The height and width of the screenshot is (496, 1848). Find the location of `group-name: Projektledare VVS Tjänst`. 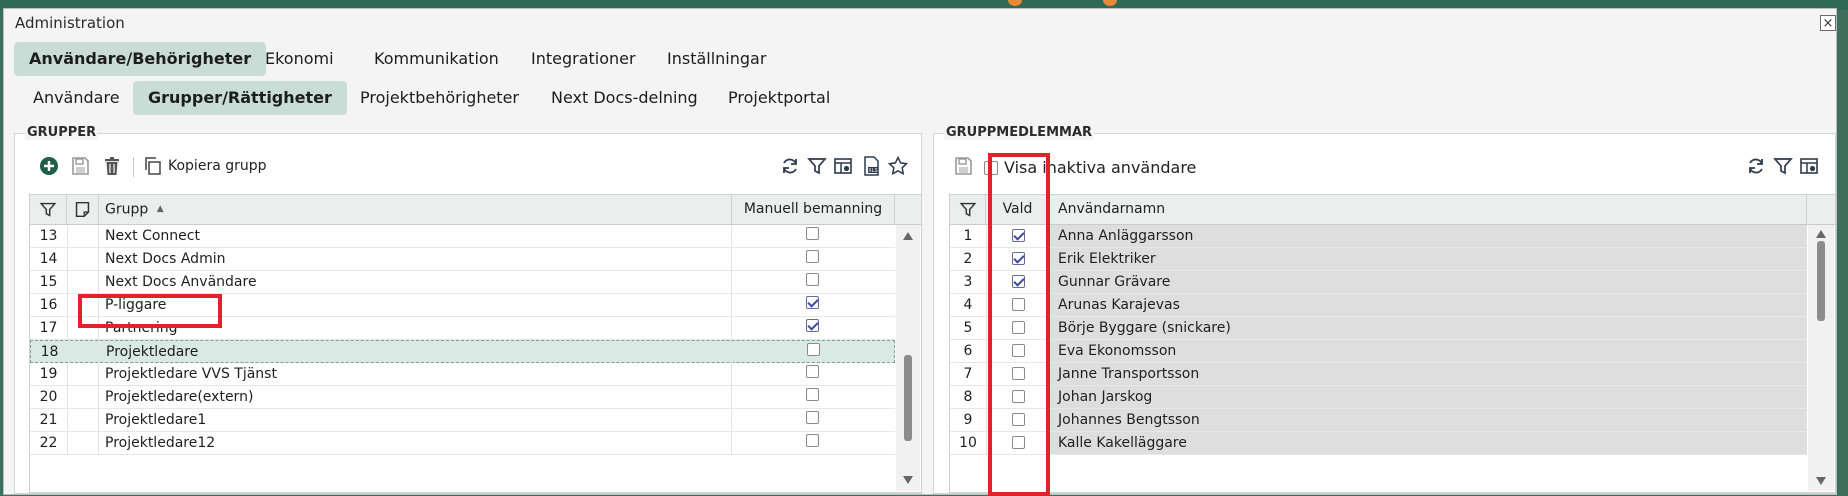

group-name: Projektledare VVS Tjänst is located at coordinates (415, 374).